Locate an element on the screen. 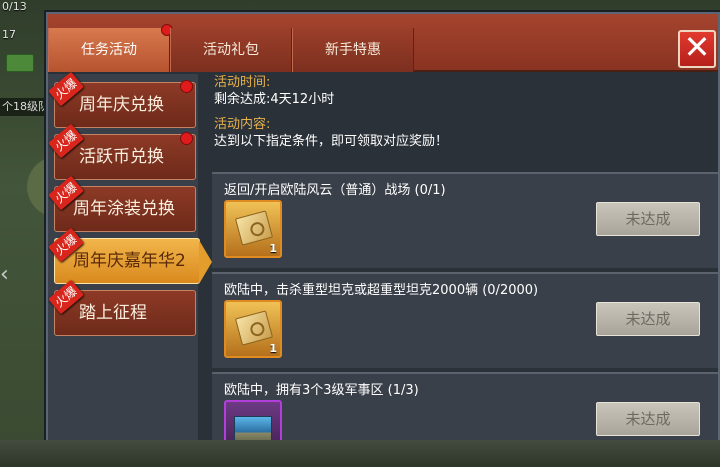 Image resolution: width=720 pixels, height=467 pixels. hud-level-text: 个18级队 is located at coordinates (24, 107).